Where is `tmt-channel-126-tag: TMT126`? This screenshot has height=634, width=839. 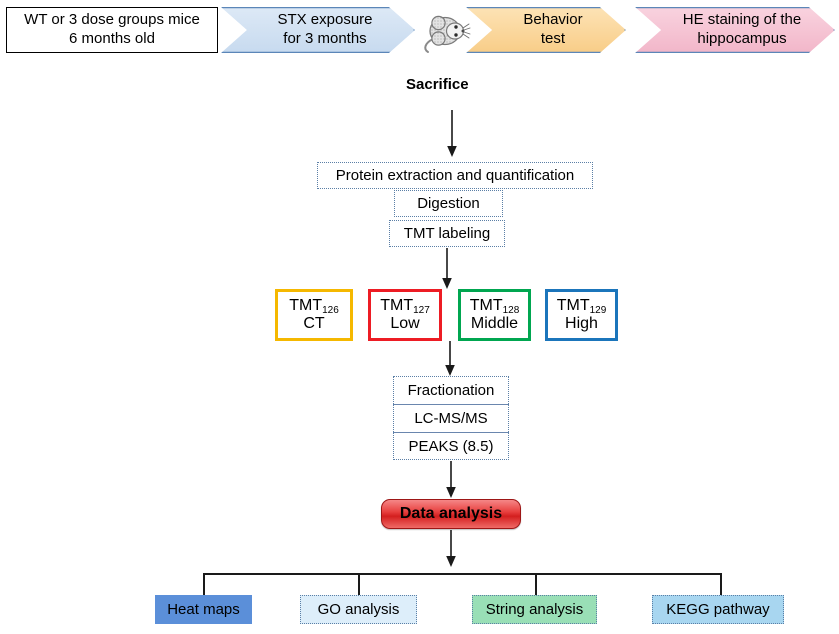 tmt-channel-126-tag: TMT126 is located at coordinates (314, 306).